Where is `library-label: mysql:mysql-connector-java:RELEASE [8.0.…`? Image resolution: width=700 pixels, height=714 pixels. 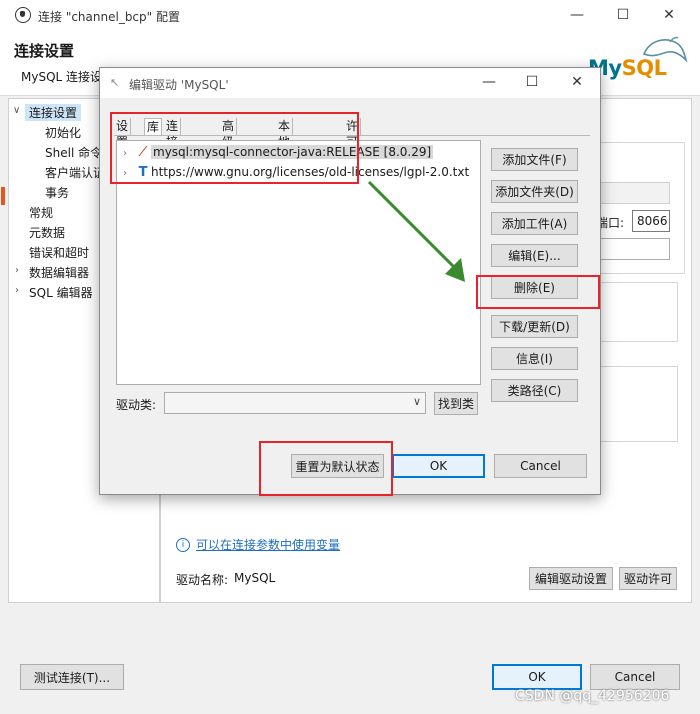 library-label: mysql:mysql-connector-java:RELEASE [8.0.… is located at coordinates (292, 152).